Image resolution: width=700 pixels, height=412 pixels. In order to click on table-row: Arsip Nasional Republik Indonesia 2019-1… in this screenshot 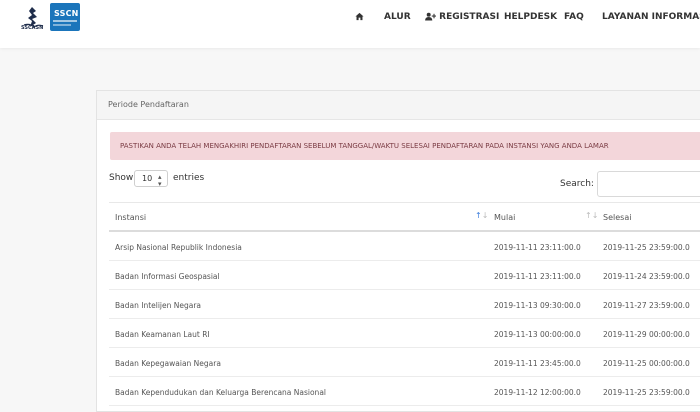, I will do `click(404, 246)`.